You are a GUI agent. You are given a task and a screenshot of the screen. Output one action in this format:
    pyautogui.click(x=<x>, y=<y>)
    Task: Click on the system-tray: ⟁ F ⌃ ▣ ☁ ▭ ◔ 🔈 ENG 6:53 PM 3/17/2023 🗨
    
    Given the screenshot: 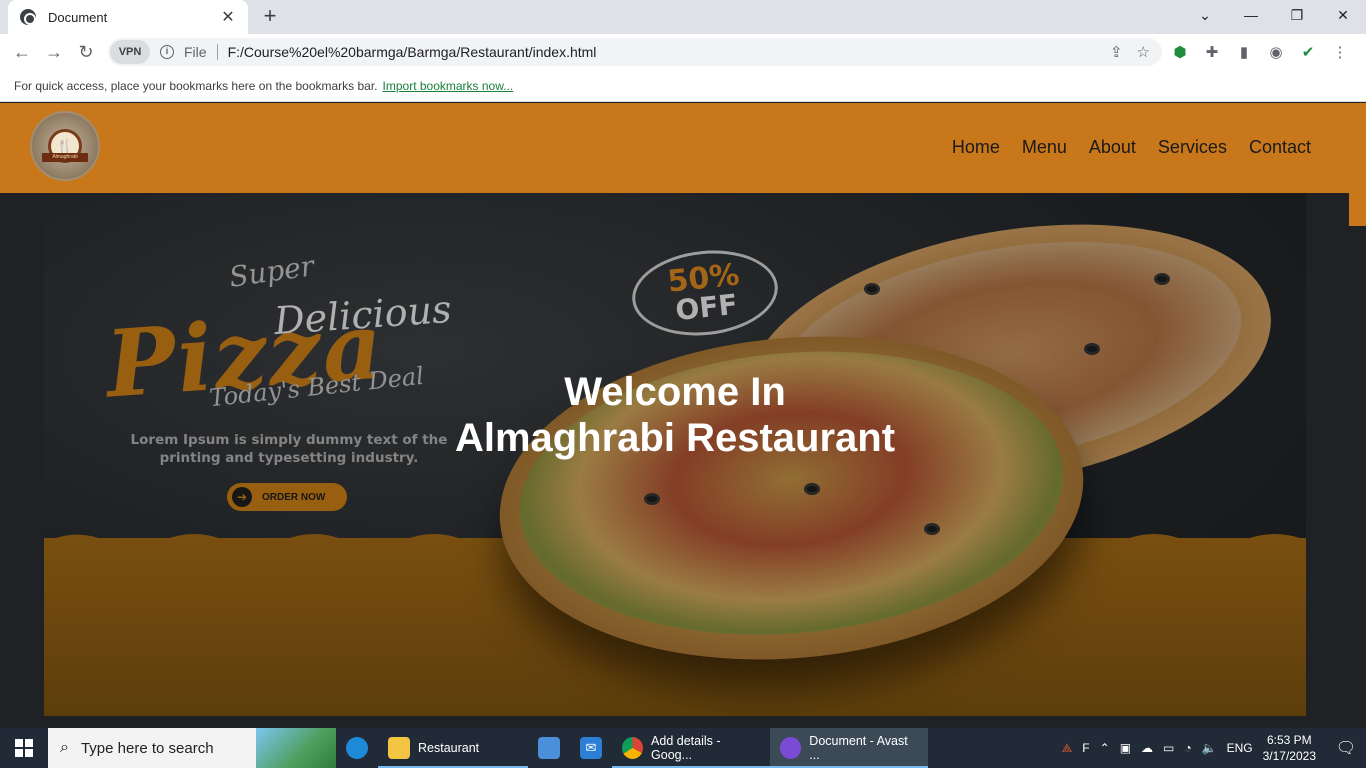 What is the action you would take?
    pyautogui.click(x=1214, y=748)
    